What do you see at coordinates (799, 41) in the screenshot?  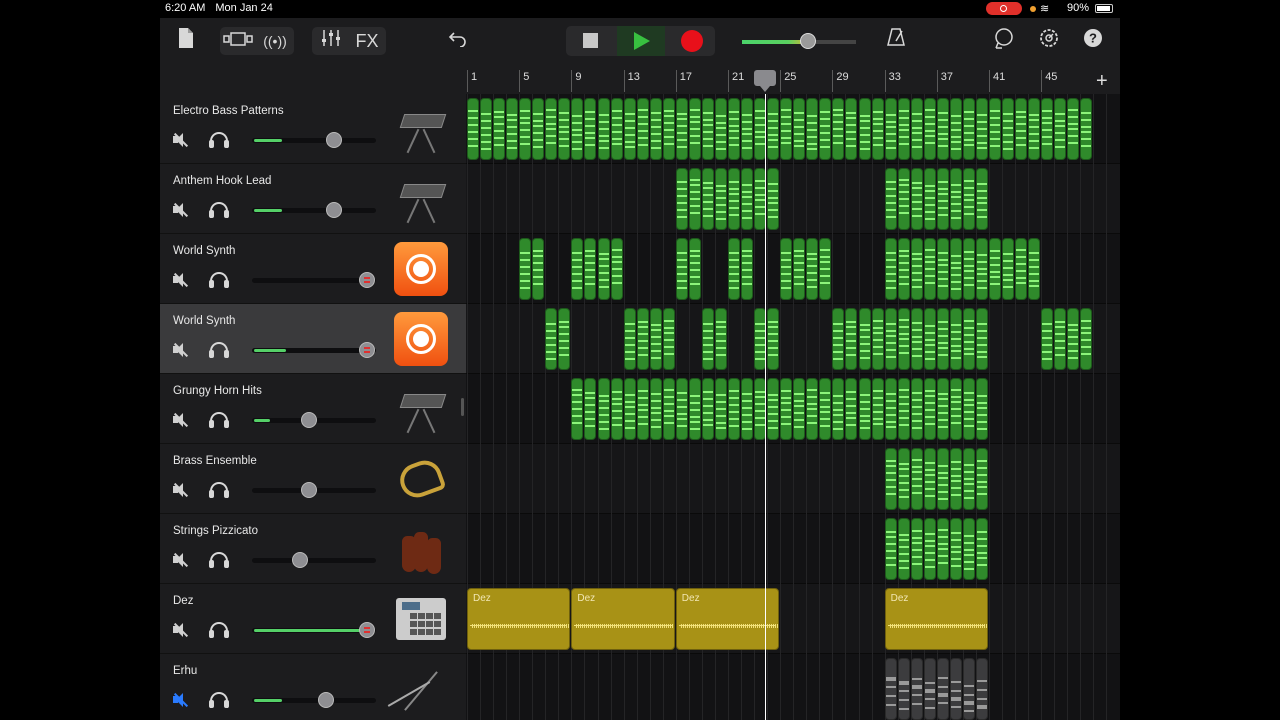 I see `master-volume-slider` at bounding box center [799, 41].